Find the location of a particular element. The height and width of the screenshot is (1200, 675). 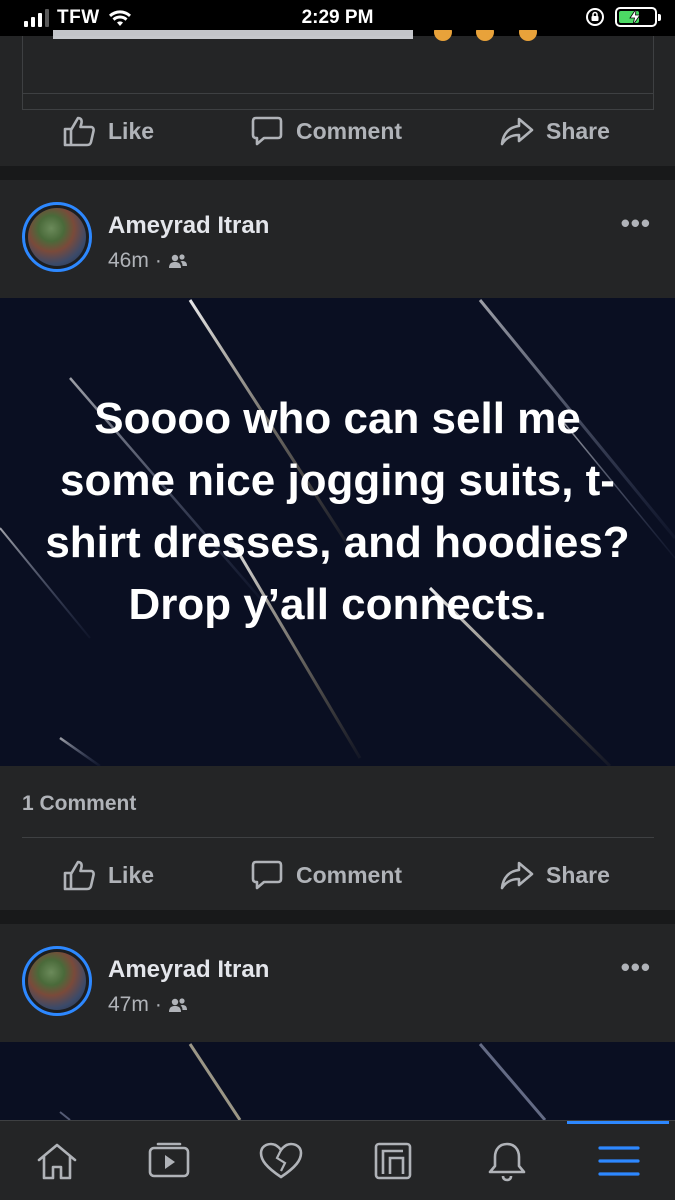

home-icon is located at coordinates (57, 1161).